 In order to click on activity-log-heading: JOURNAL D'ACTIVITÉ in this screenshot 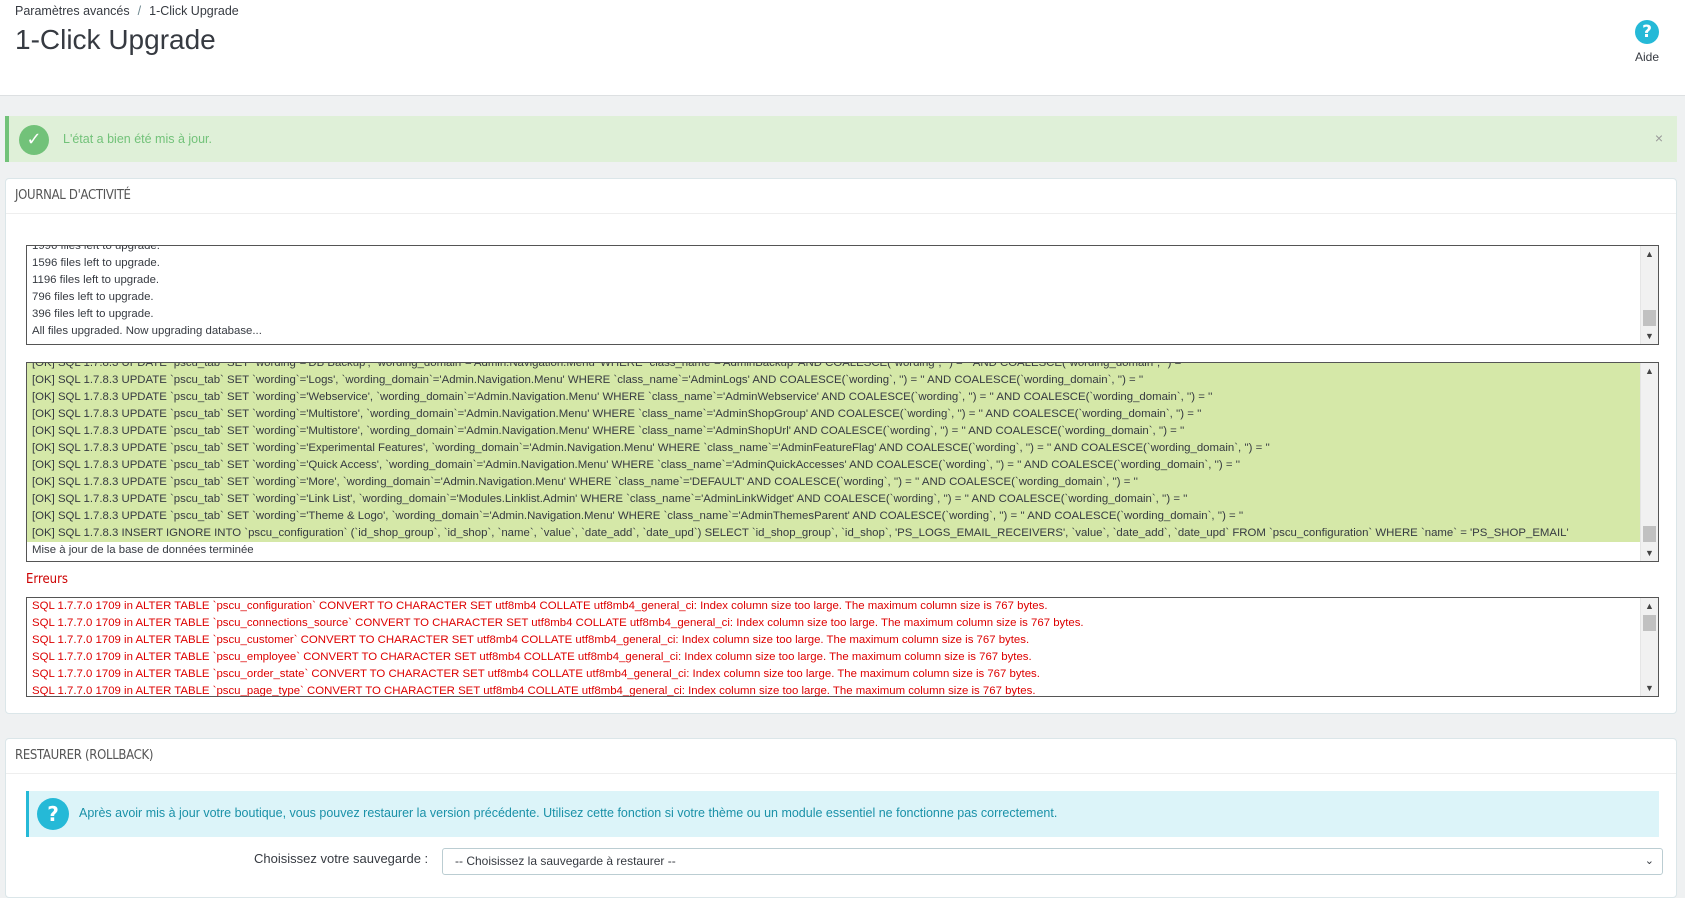, I will do `click(841, 196)`.